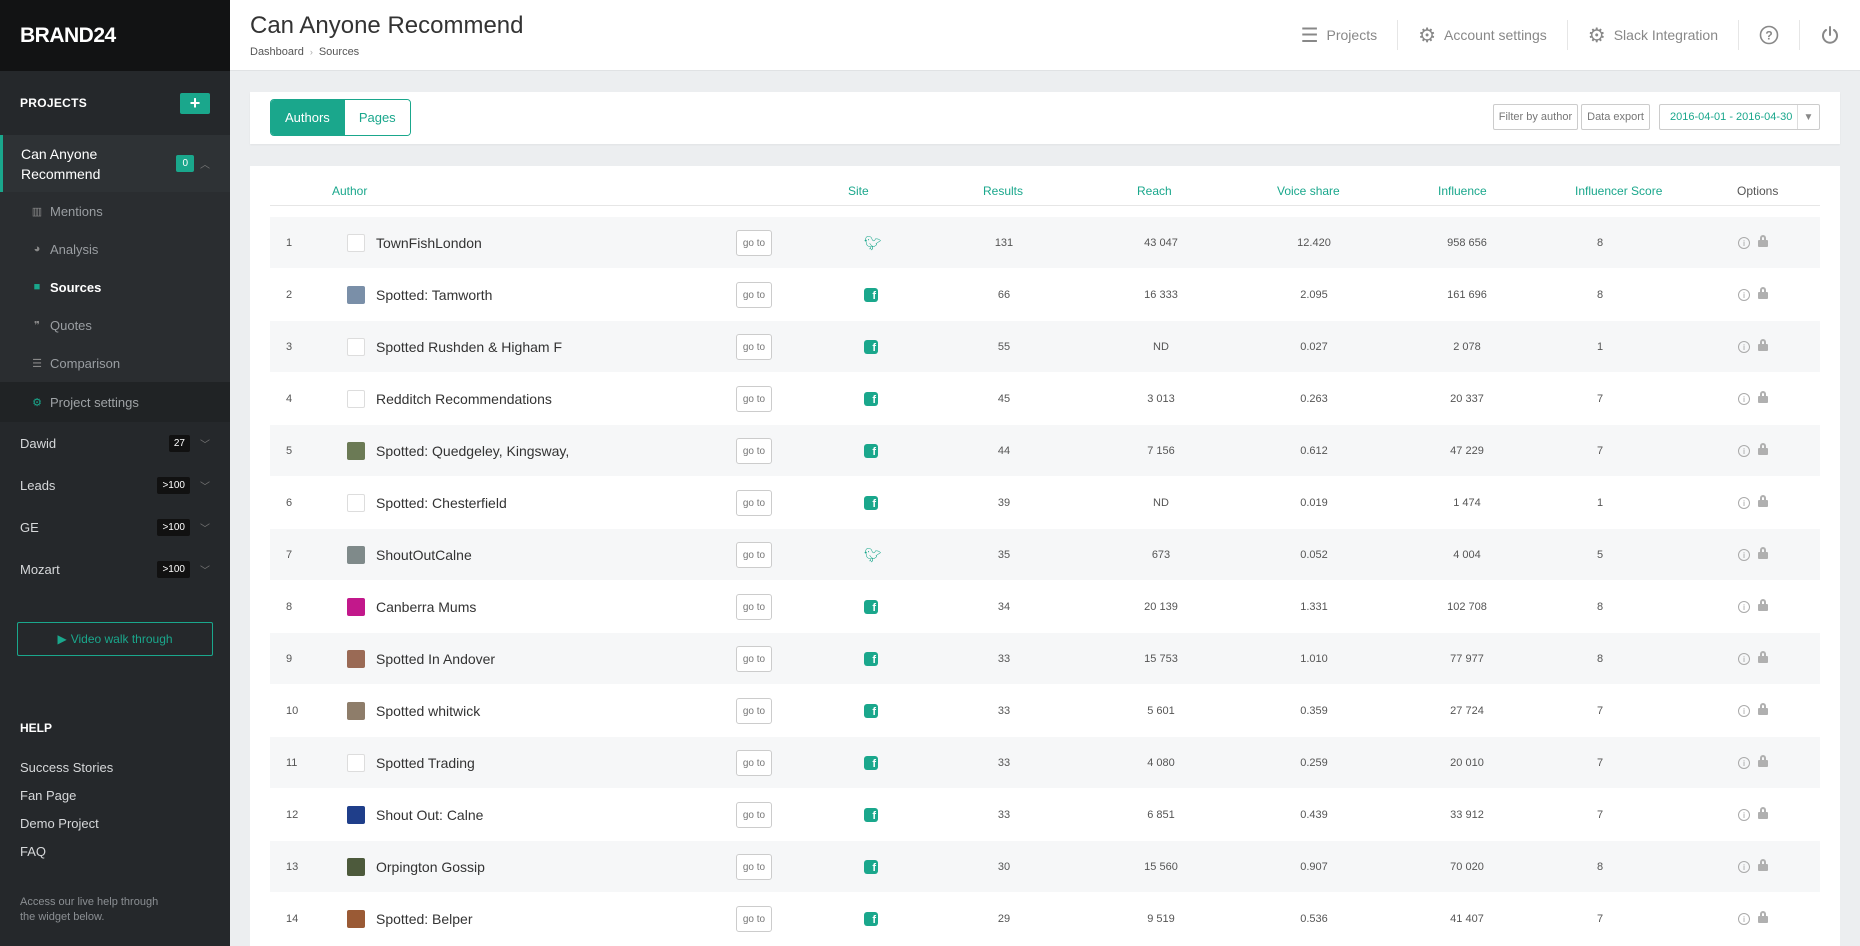 This screenshot has width=1860, height=946. What do you see at coordinates (430, 867) in the screenshot?
I see `author-name: Orpington Gossip` at bounding box center [430, 867].